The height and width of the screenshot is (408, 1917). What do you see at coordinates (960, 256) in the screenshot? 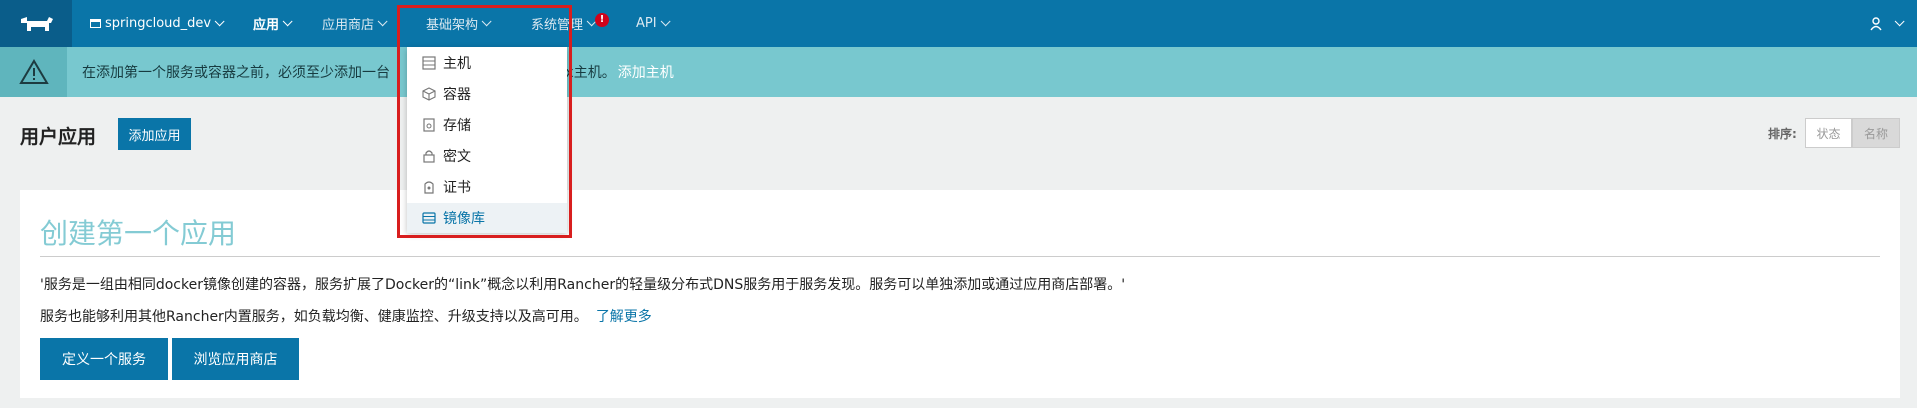
I see `divider` at bounding box center [960, 256].